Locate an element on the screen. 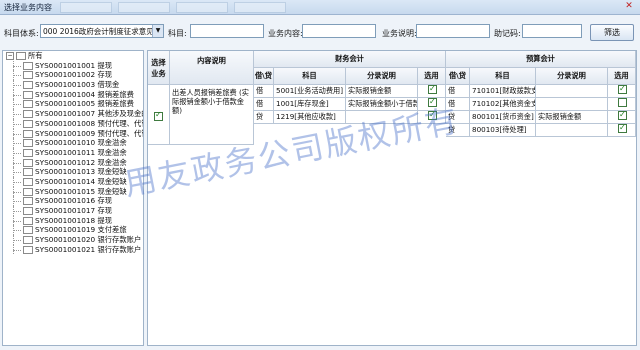 The image size is (640, 350). budget-entry-subject: 710101[财政拨款支 is located at coordinates (503, 91).